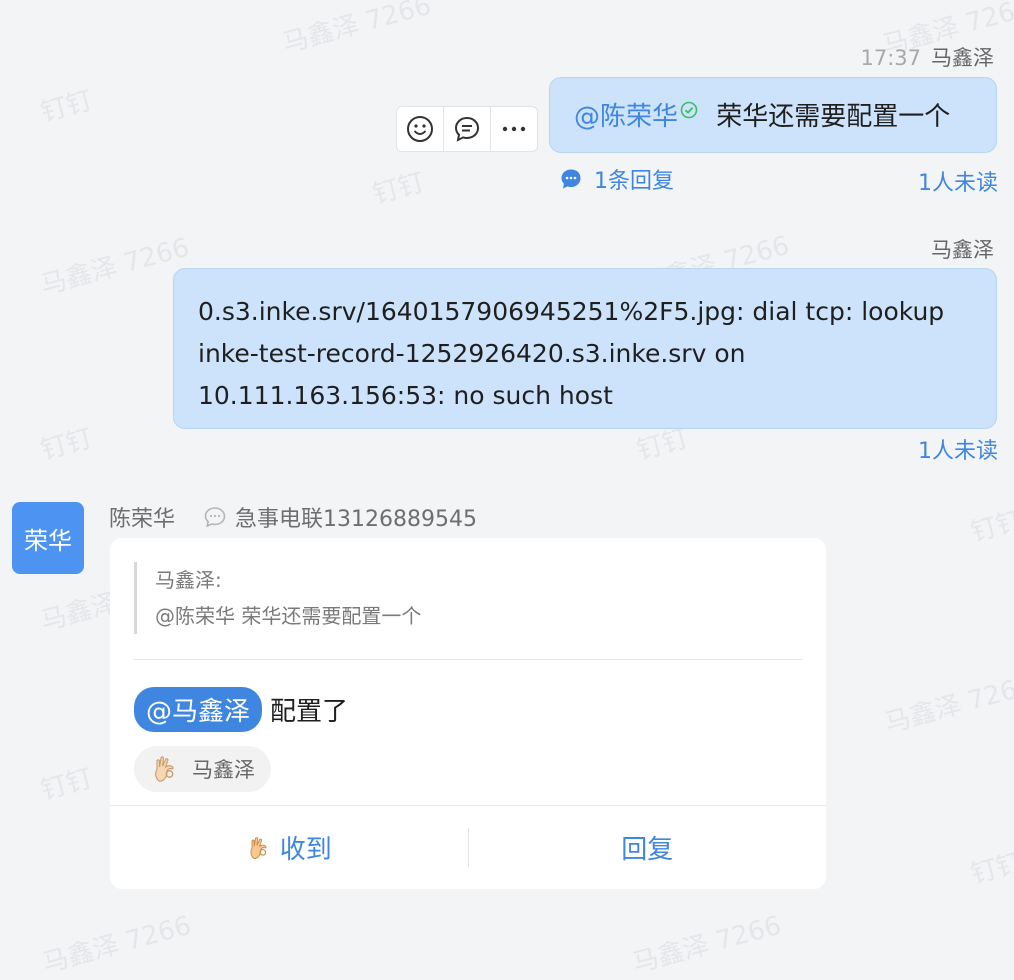  I want to click on reaction-user: 马鑫泽, so click(223, 770).